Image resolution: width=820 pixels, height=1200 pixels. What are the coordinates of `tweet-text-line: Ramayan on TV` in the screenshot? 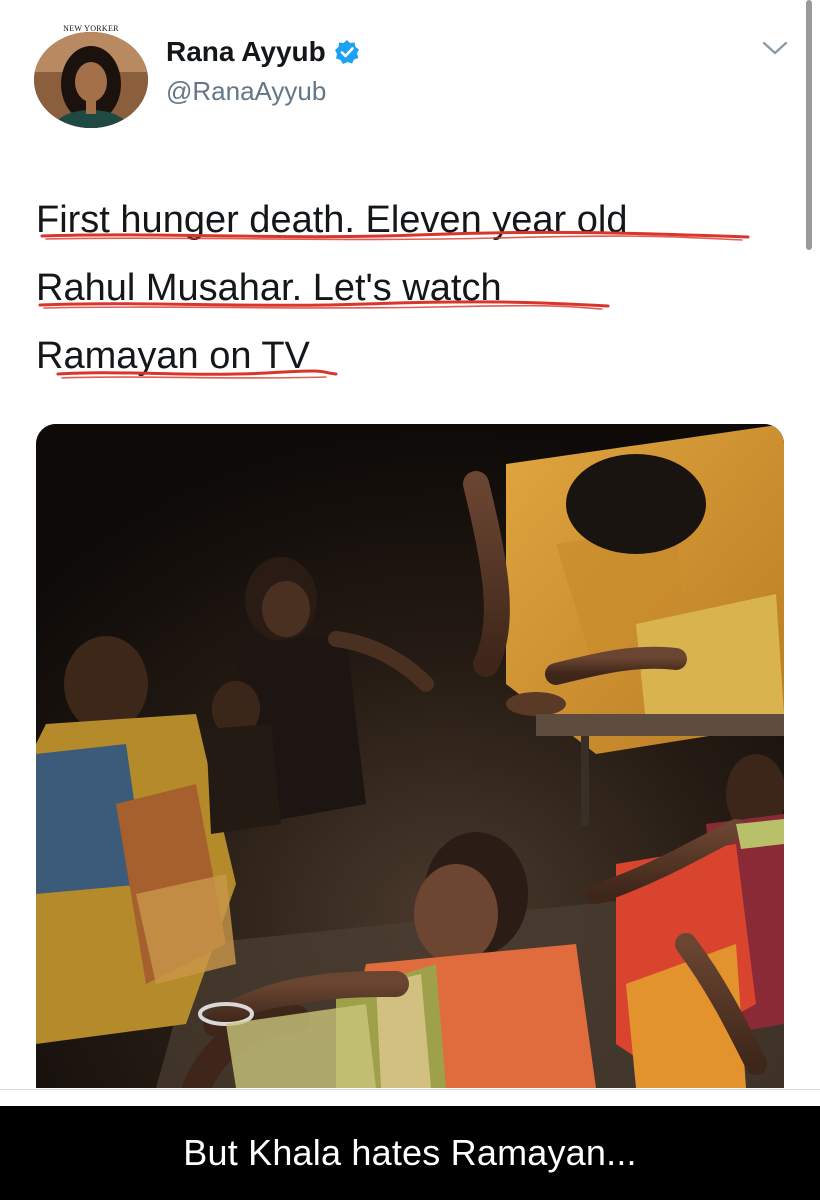 It's located at (406, 356).